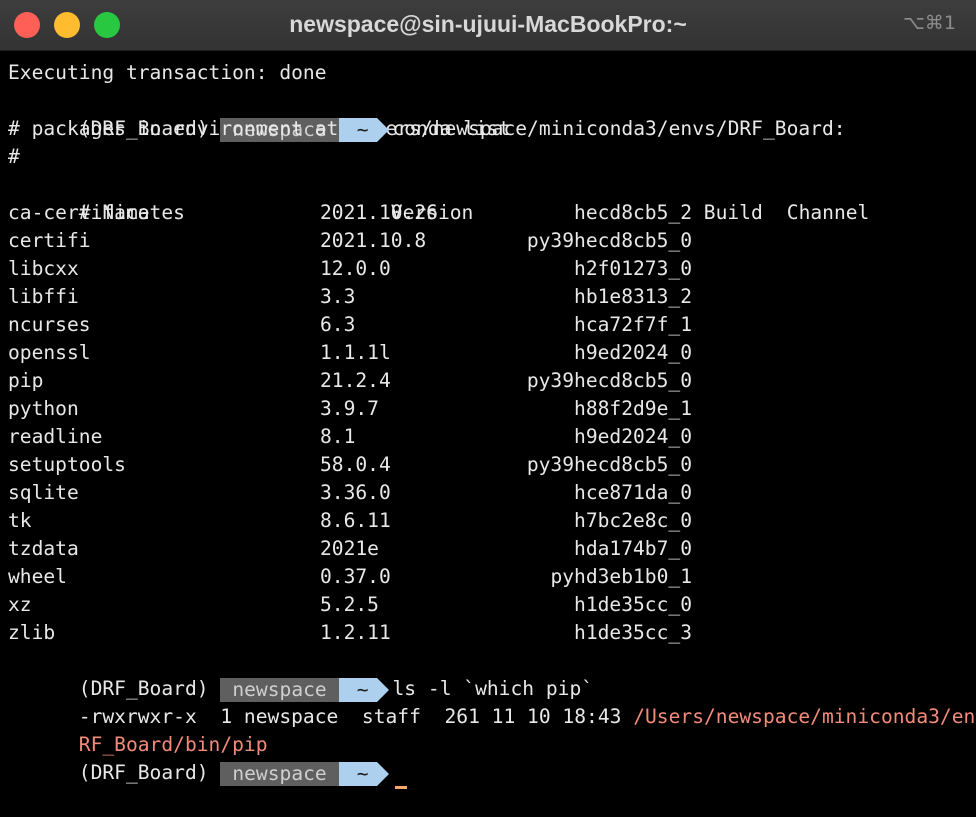  I want to click on package-version: 1.1.1l, so click(355, 352).